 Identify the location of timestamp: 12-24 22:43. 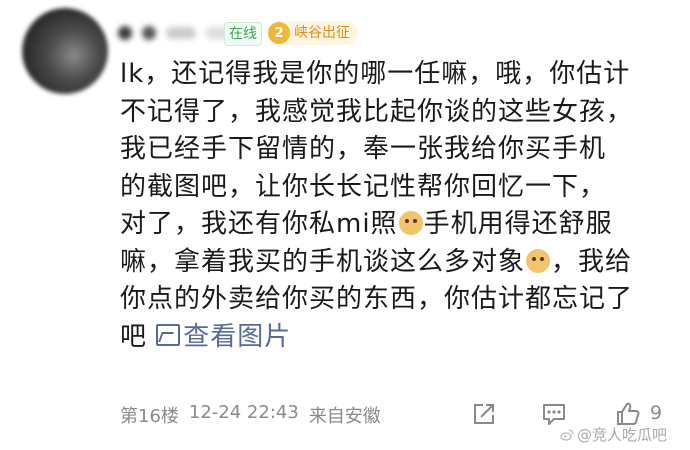
(243, 412).